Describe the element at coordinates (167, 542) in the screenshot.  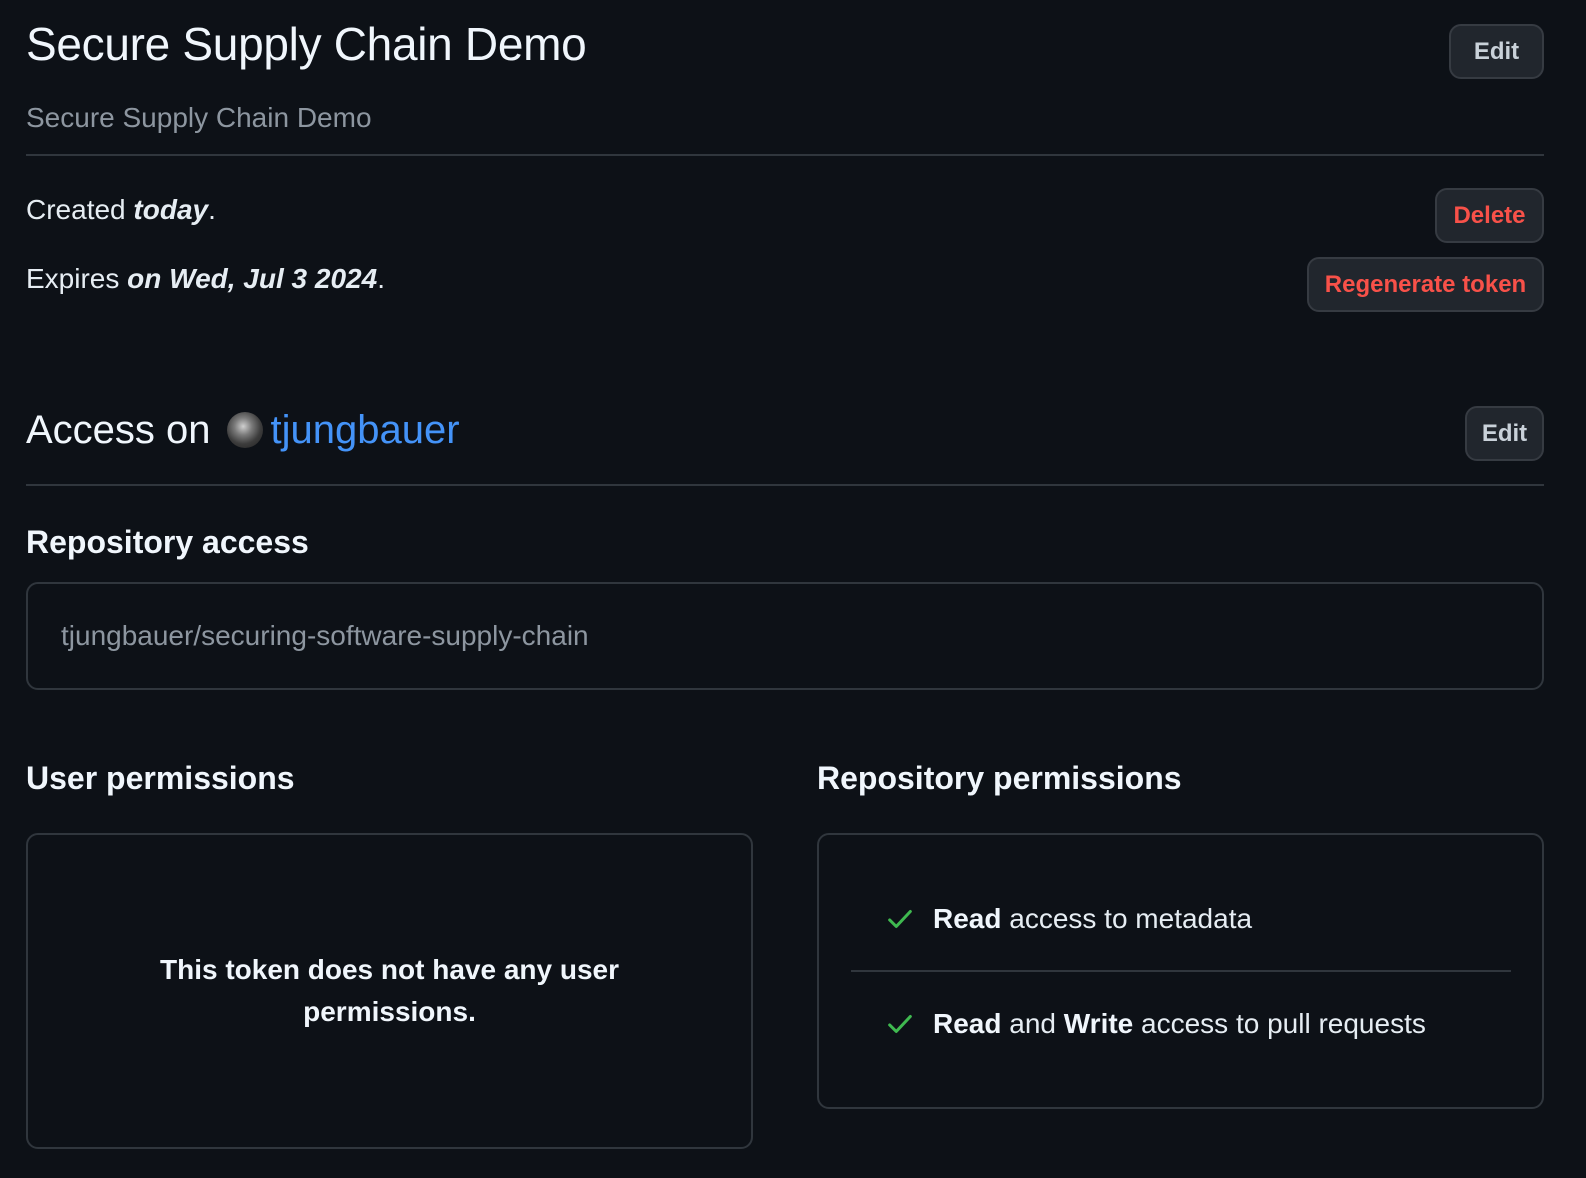
I see `repository-access-heading: Repository access` at that location.